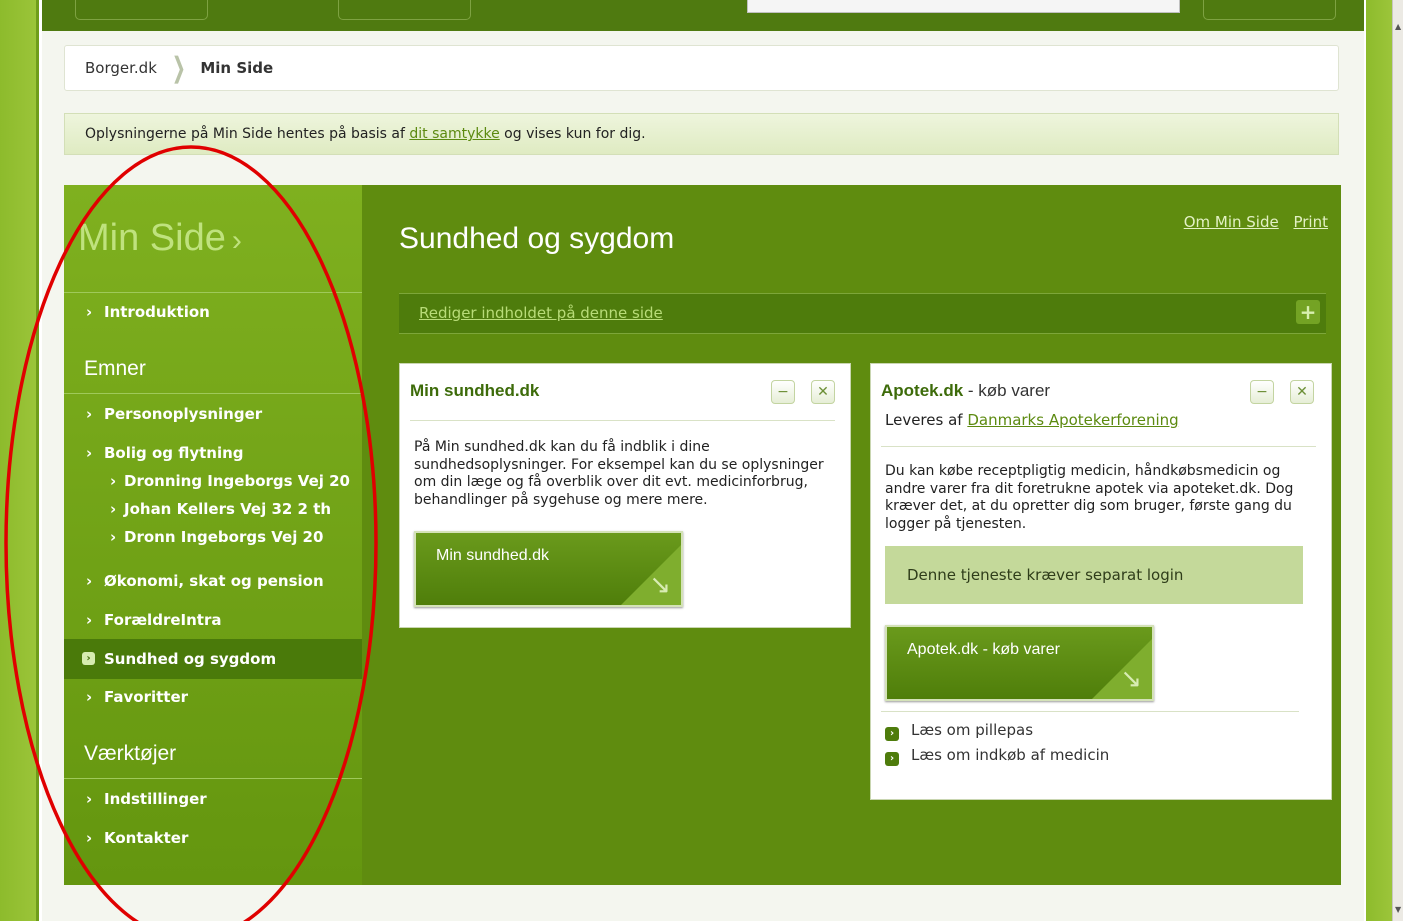 This screenshot has width=1403, height=921. What do you see at coordinates (963, 6) in the screenshot?
I see `search-input` at bounding box center [963, 6].